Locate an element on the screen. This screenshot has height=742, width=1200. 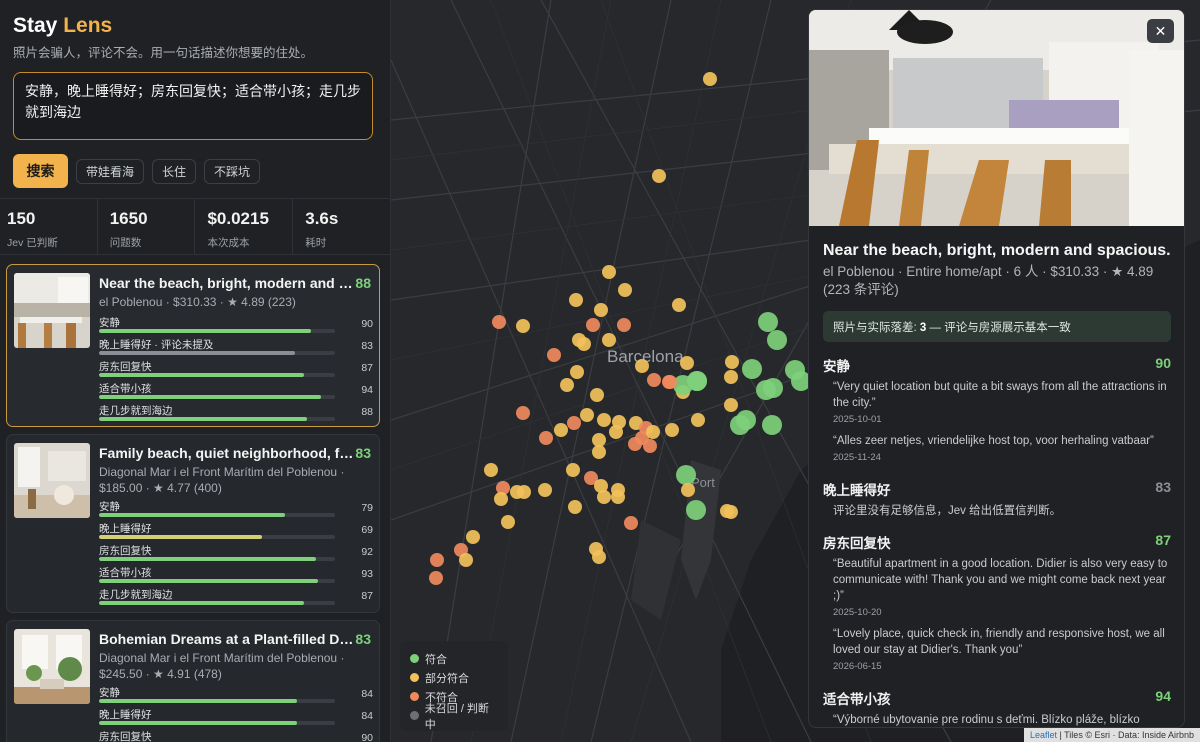
stat-value: 150 is located at coordinates (21, 218).